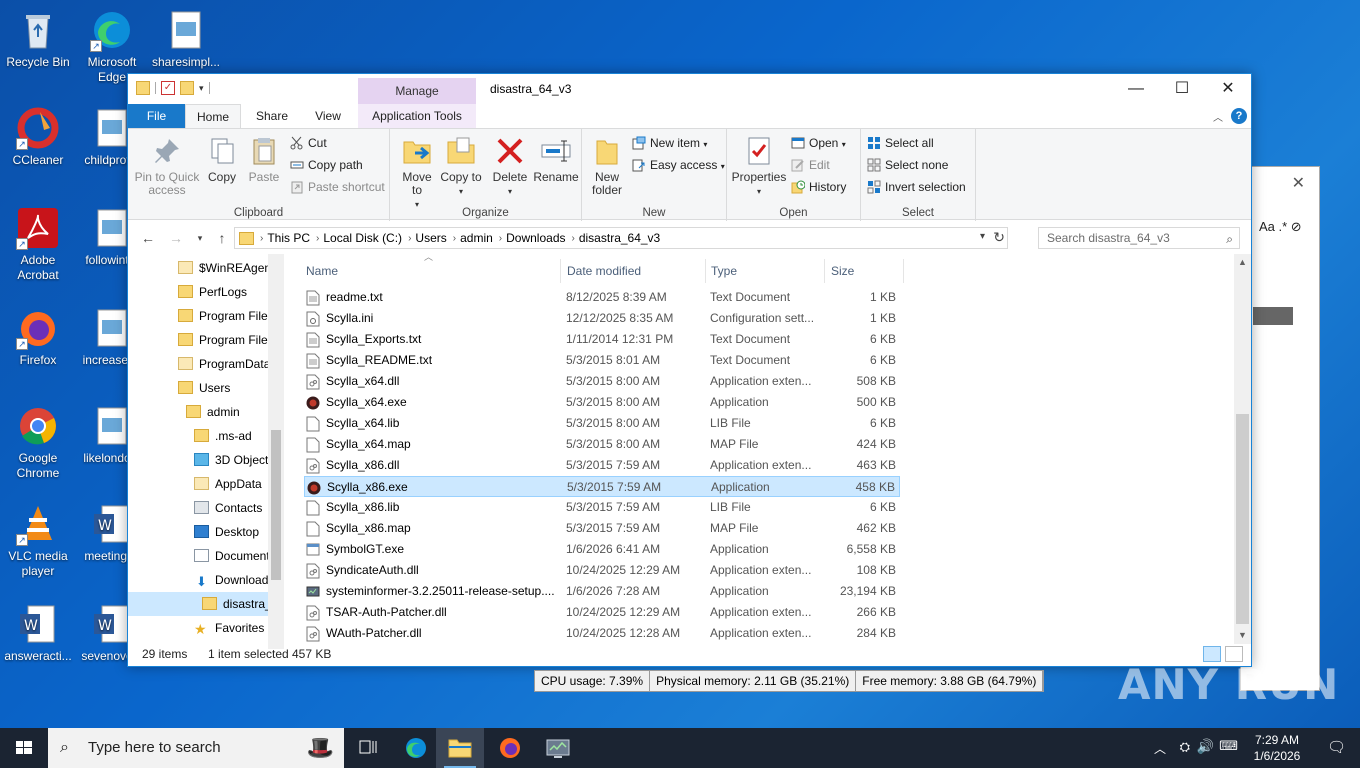 This screenshot has width=1360, height=768. I want to click on chevron-down-icon: ▾, so click(982, 236).